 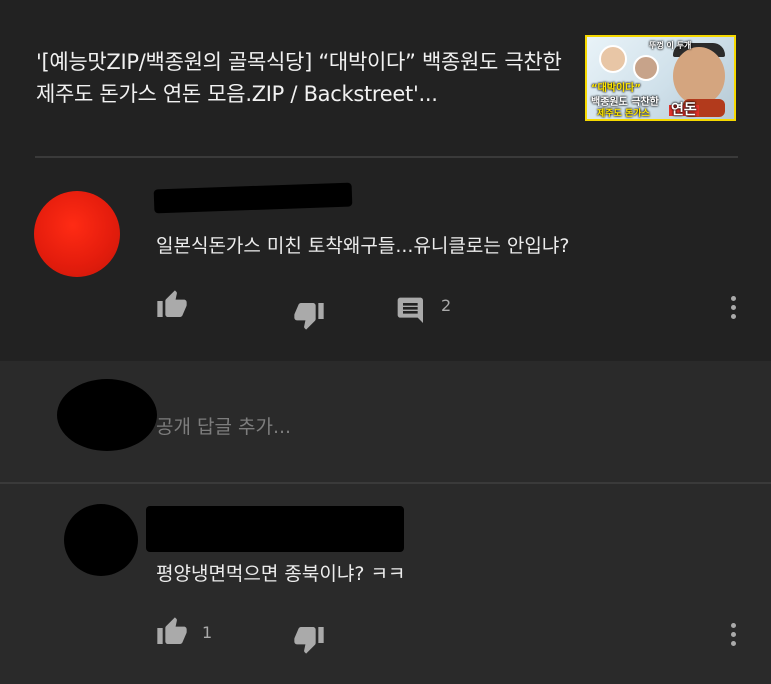 I want to click on reply-button, so click(x=411, y=311).